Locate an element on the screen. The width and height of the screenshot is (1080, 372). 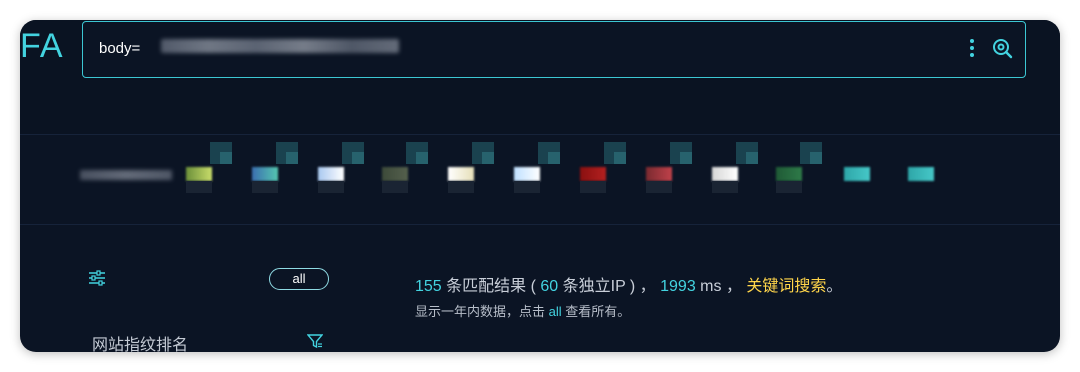
show-all-link: all is located at coordinates (555, 311).